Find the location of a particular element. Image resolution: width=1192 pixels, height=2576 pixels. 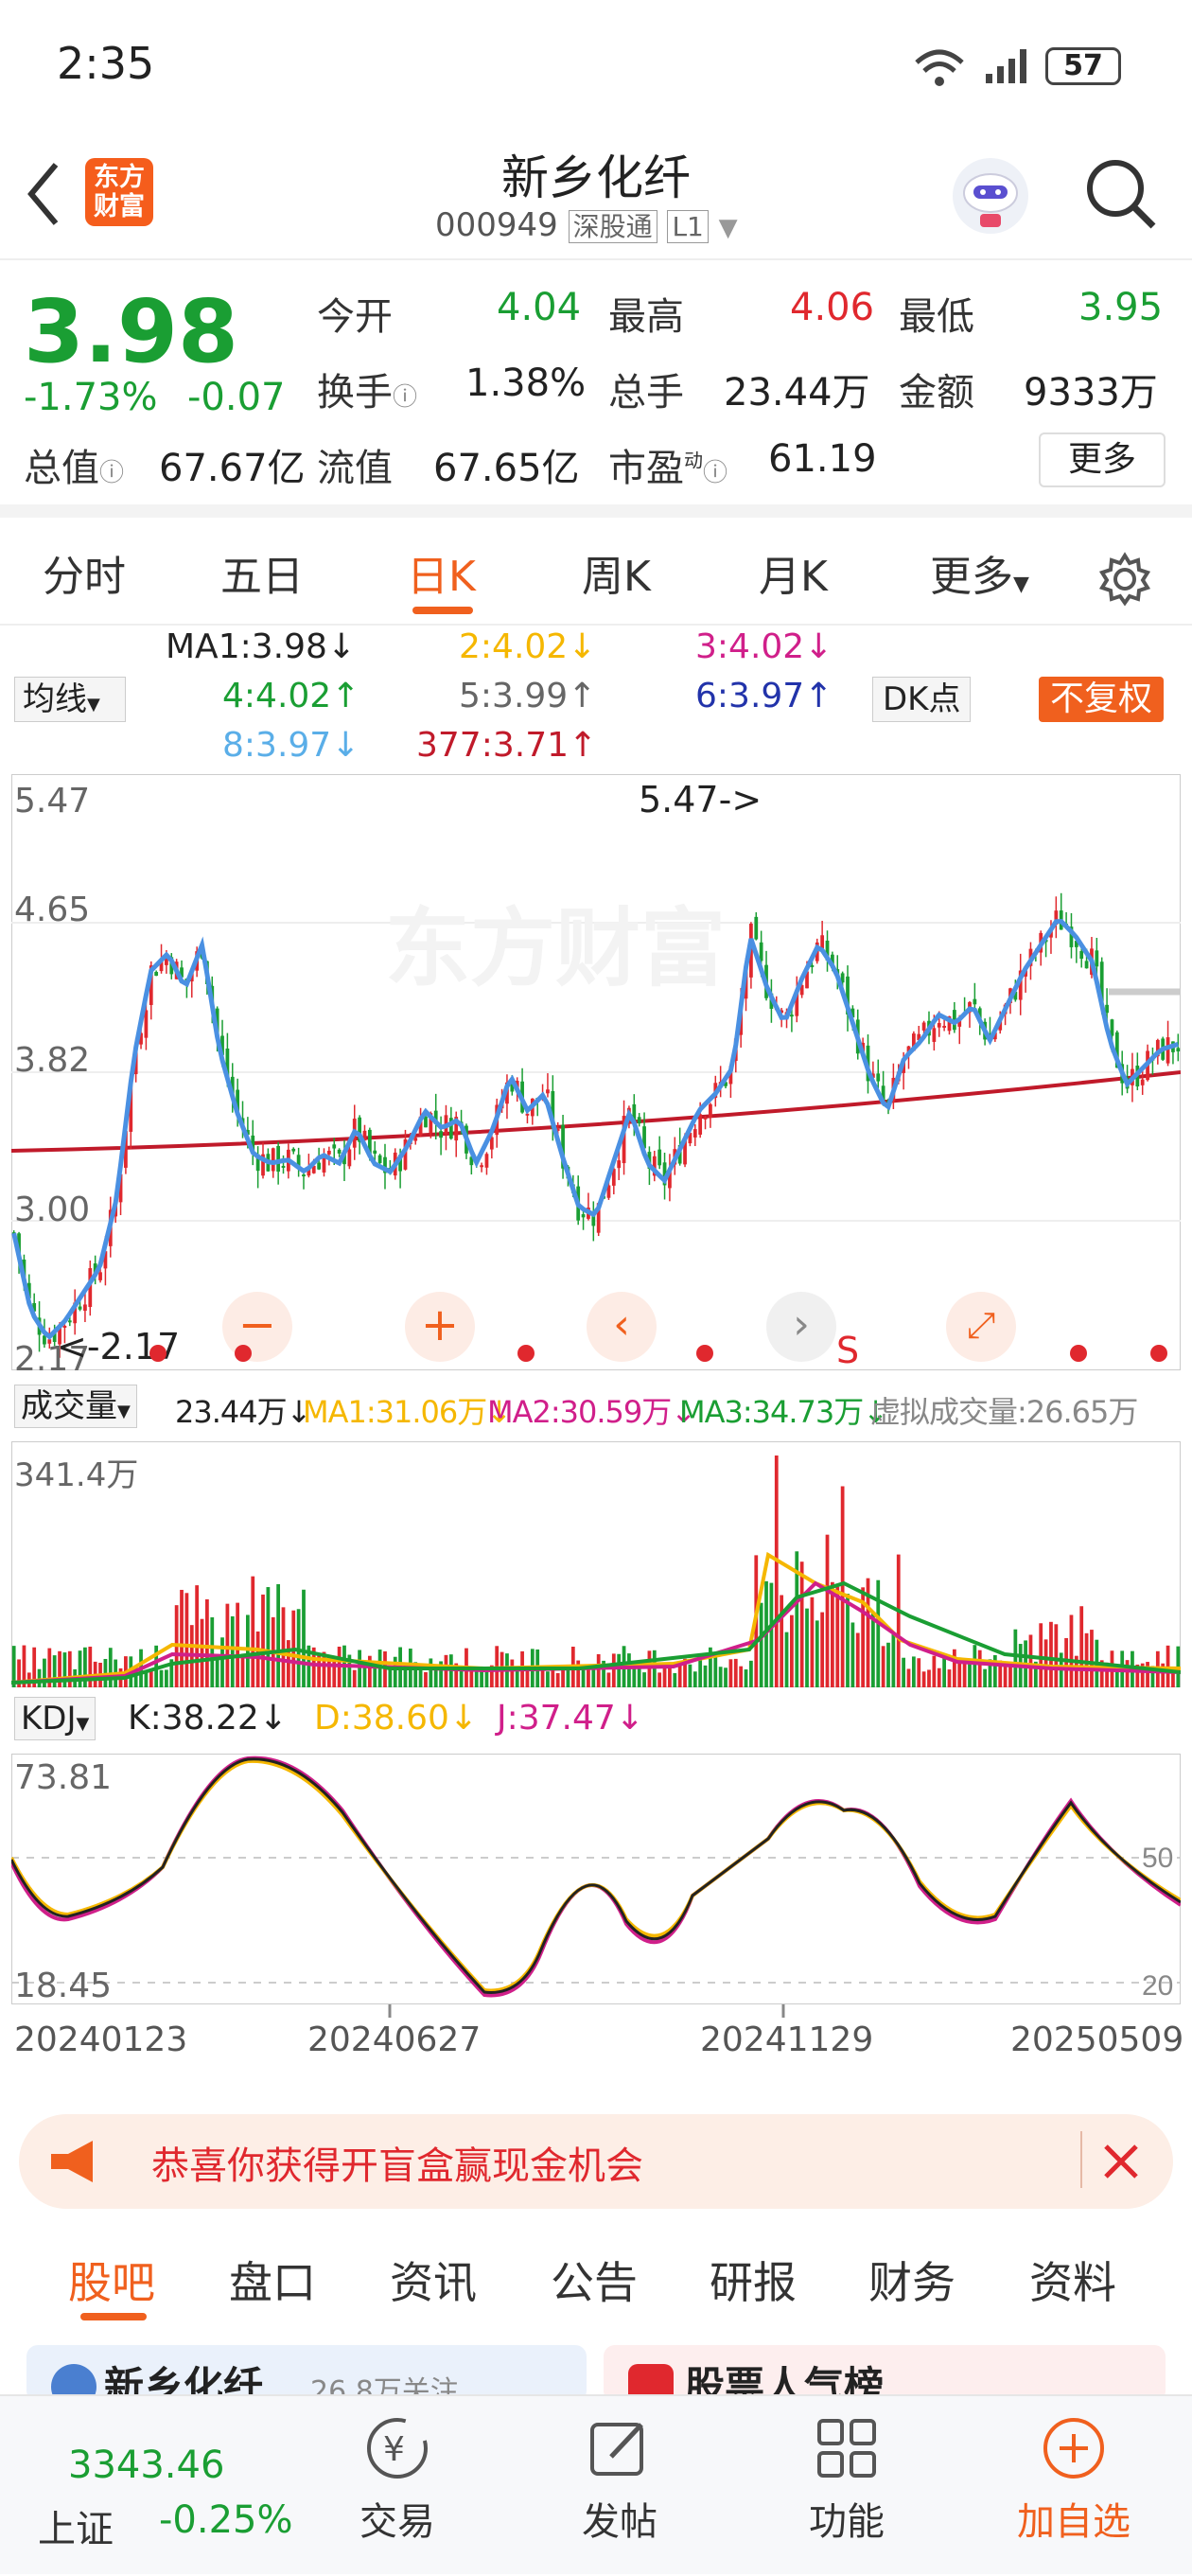

promo-banner: 恭喜你获得开盲盒赢现金机会 is located at coordinates (596, 2161).